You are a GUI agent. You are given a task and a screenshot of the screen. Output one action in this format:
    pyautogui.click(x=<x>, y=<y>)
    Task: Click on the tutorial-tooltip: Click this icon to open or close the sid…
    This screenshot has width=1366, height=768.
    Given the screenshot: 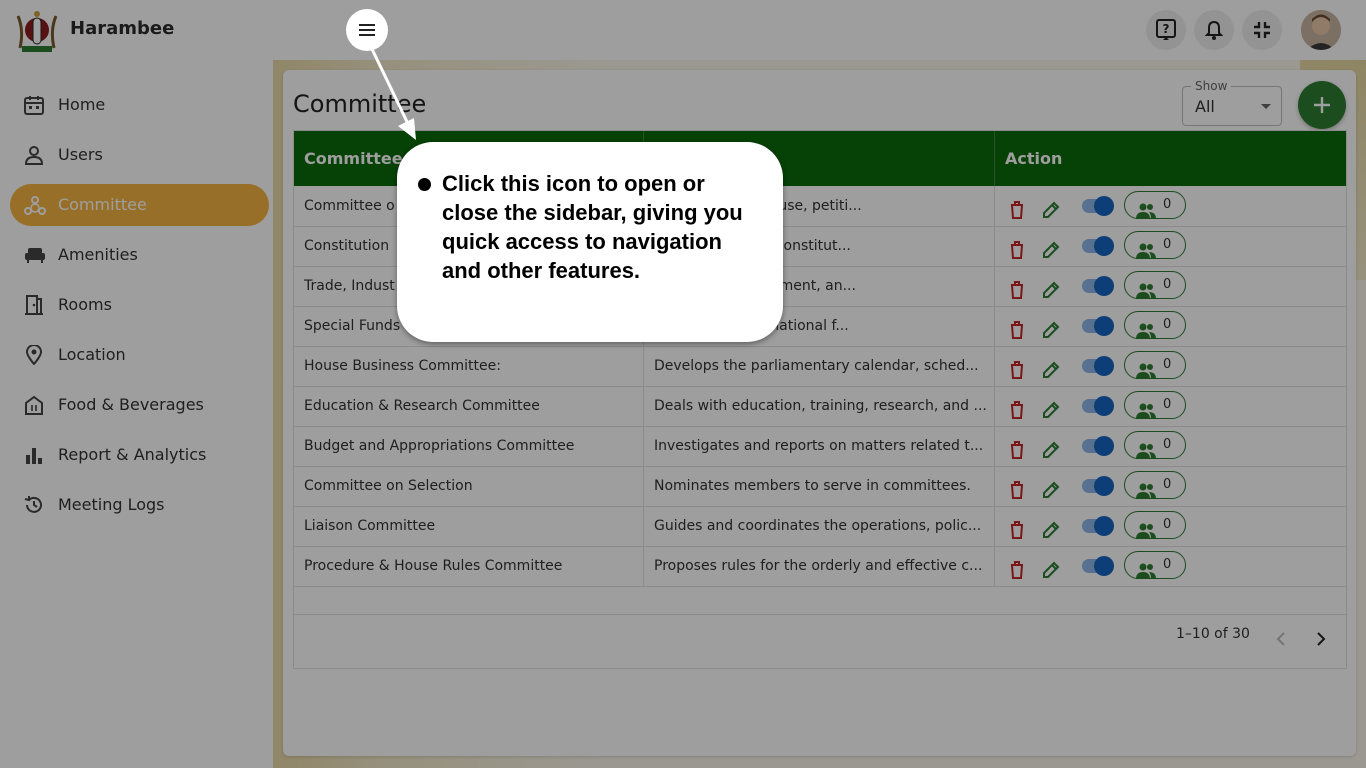 What is the action you would take?
    pyautogui.click(x=590, y=242)
    